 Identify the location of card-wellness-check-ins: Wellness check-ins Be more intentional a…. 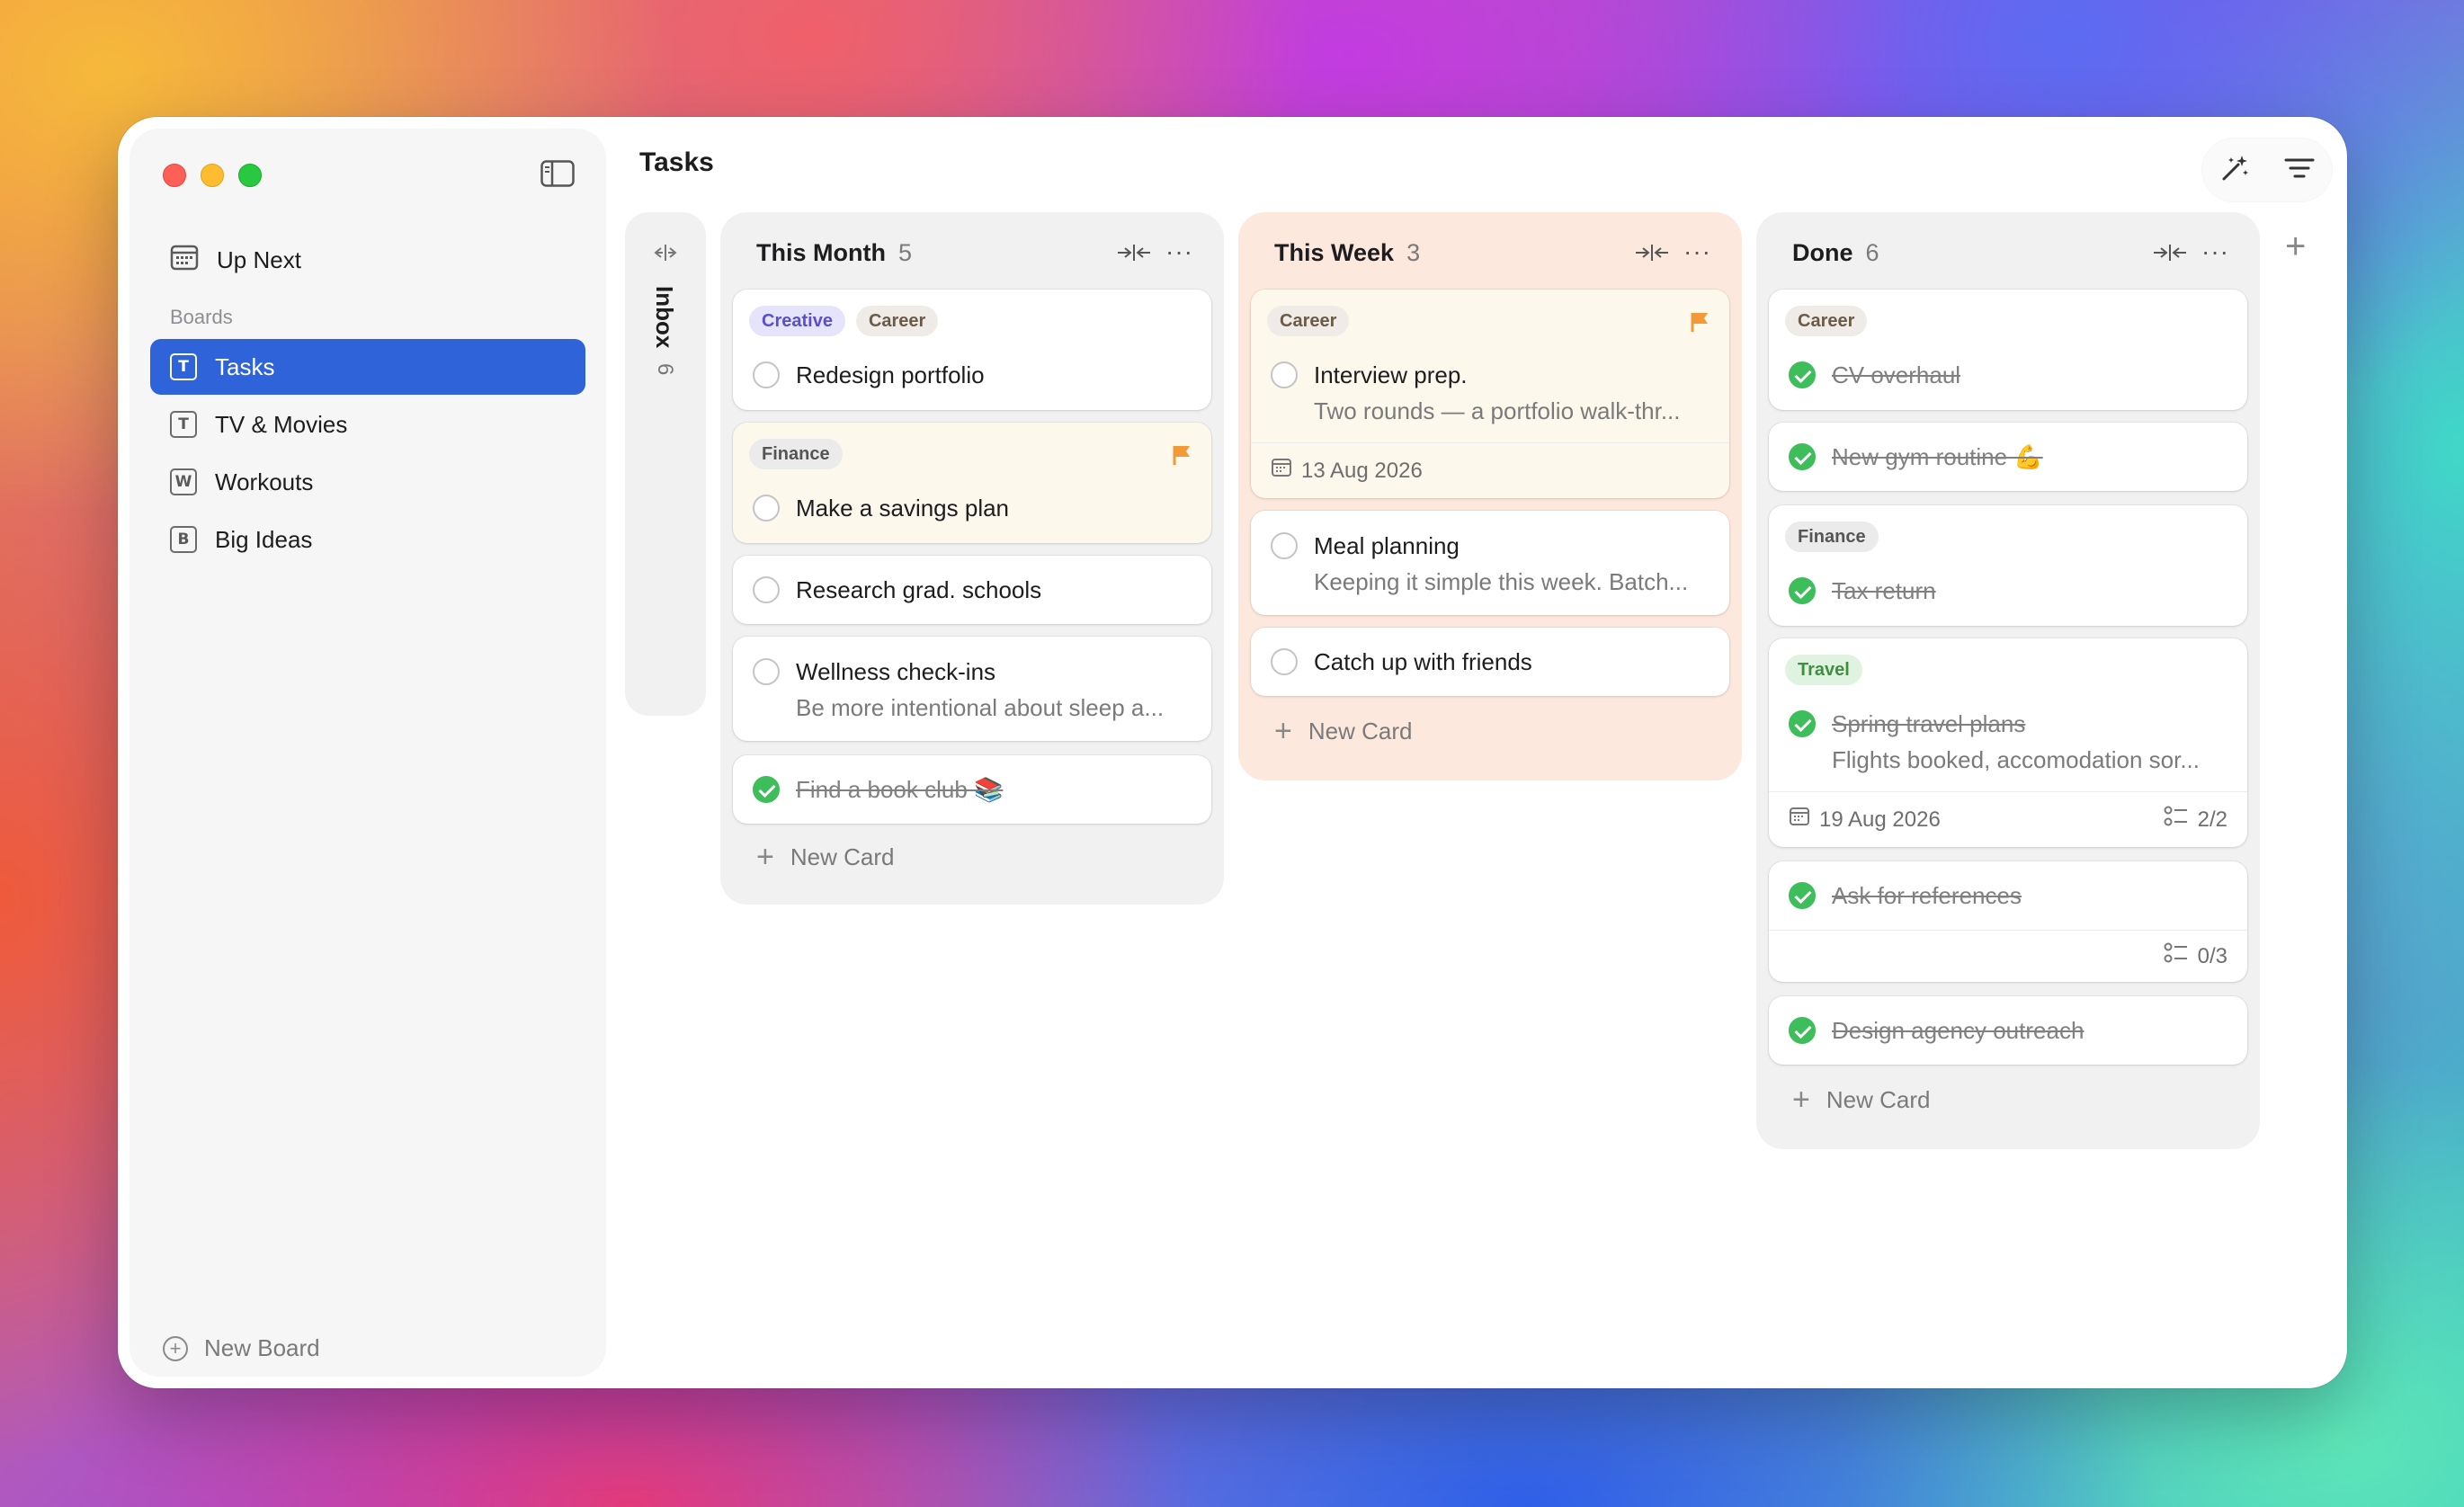
(972, 689).